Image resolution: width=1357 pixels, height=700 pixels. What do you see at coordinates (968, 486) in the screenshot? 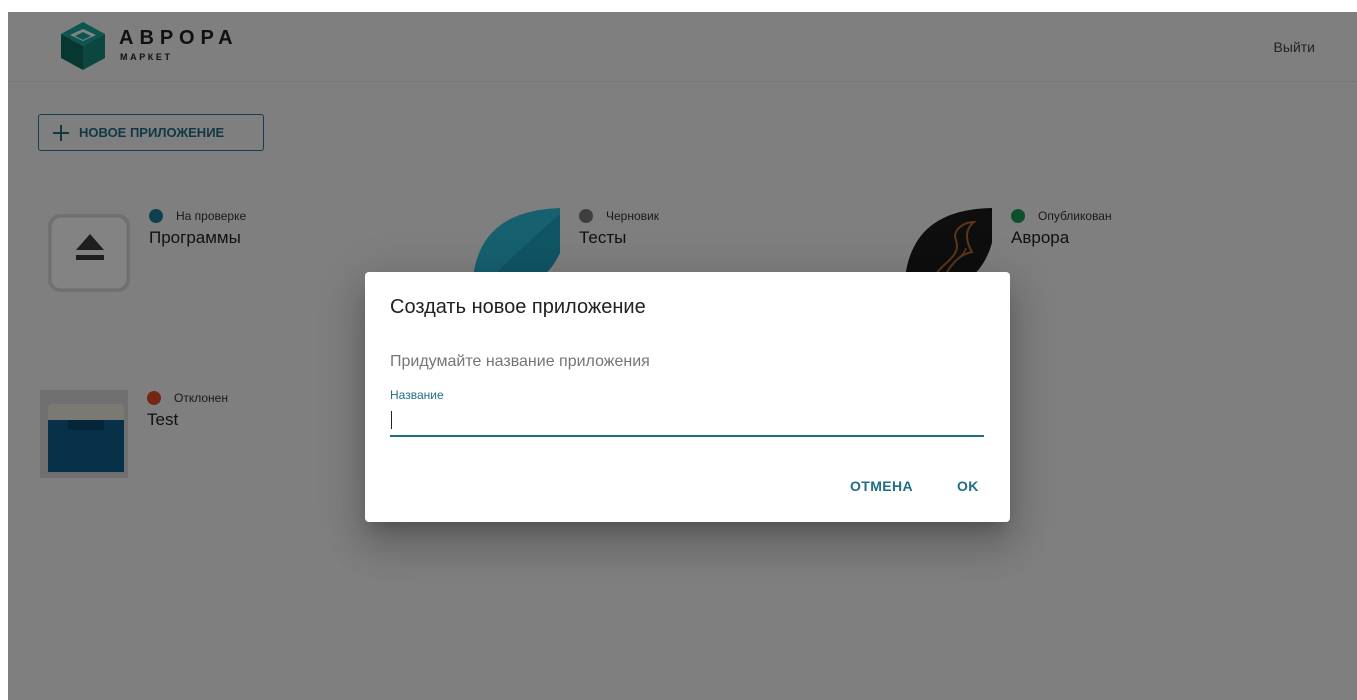
I see `ok-button: OK` at bounding box center [968, 486].